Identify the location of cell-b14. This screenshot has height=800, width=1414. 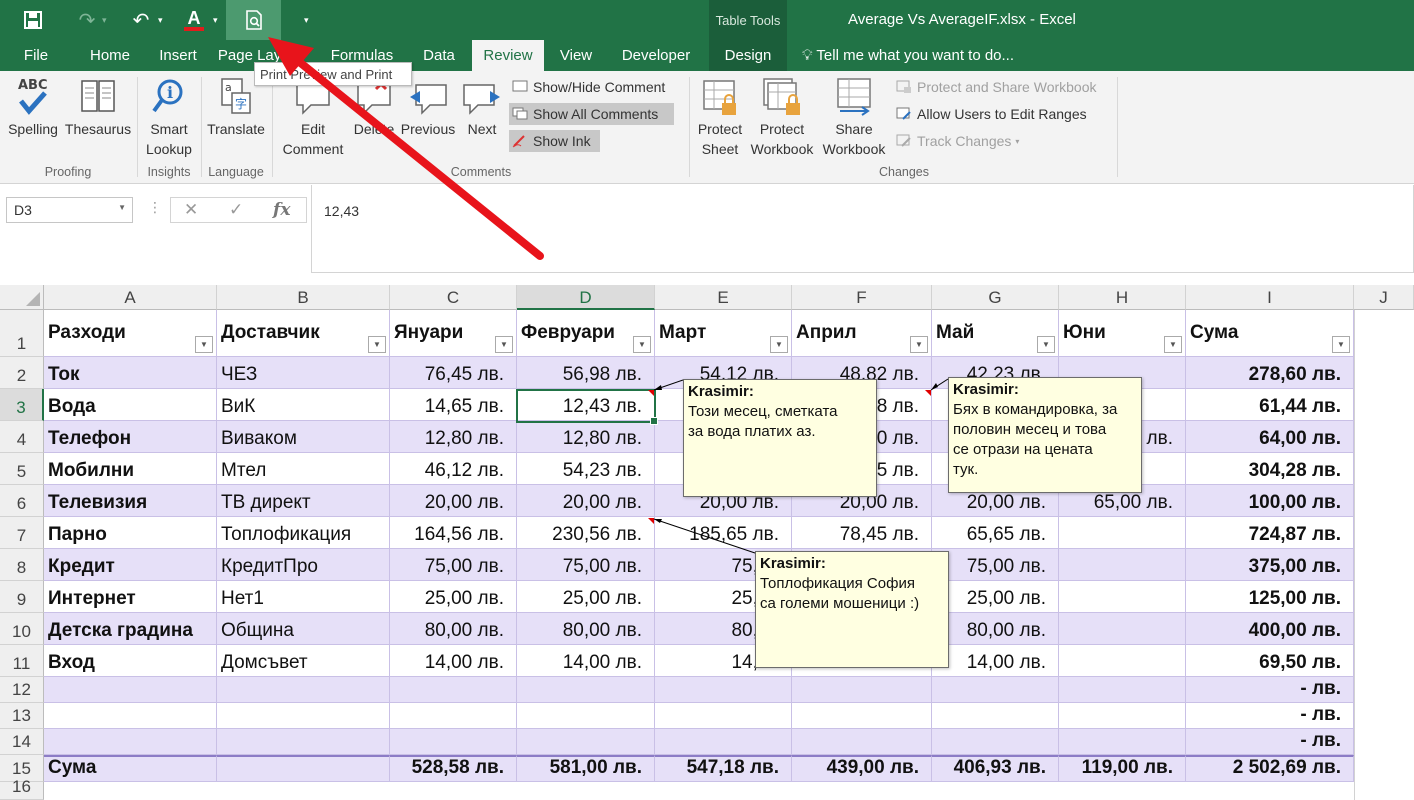
(303, 742).